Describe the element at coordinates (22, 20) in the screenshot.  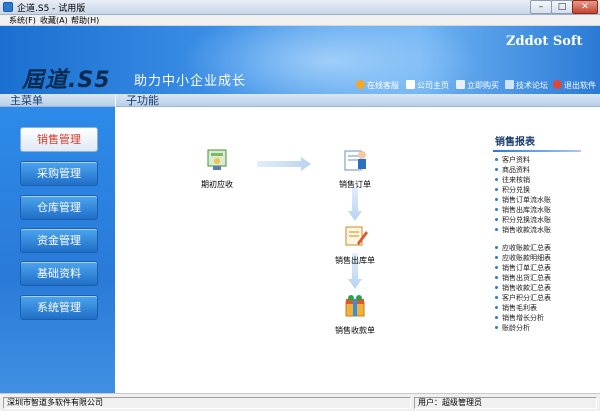
I see `menu-system: 系统(F)` at that location.